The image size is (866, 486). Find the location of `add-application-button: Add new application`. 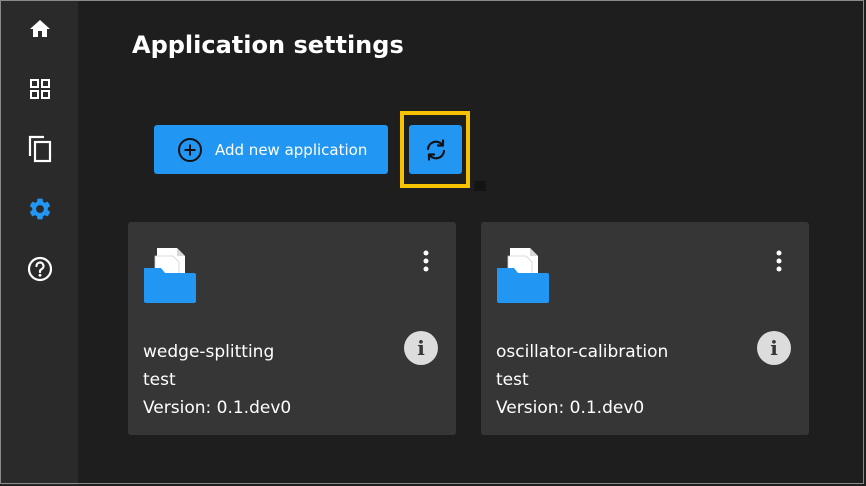

add-application-button: Add new application is located at coordinates (271, 149).